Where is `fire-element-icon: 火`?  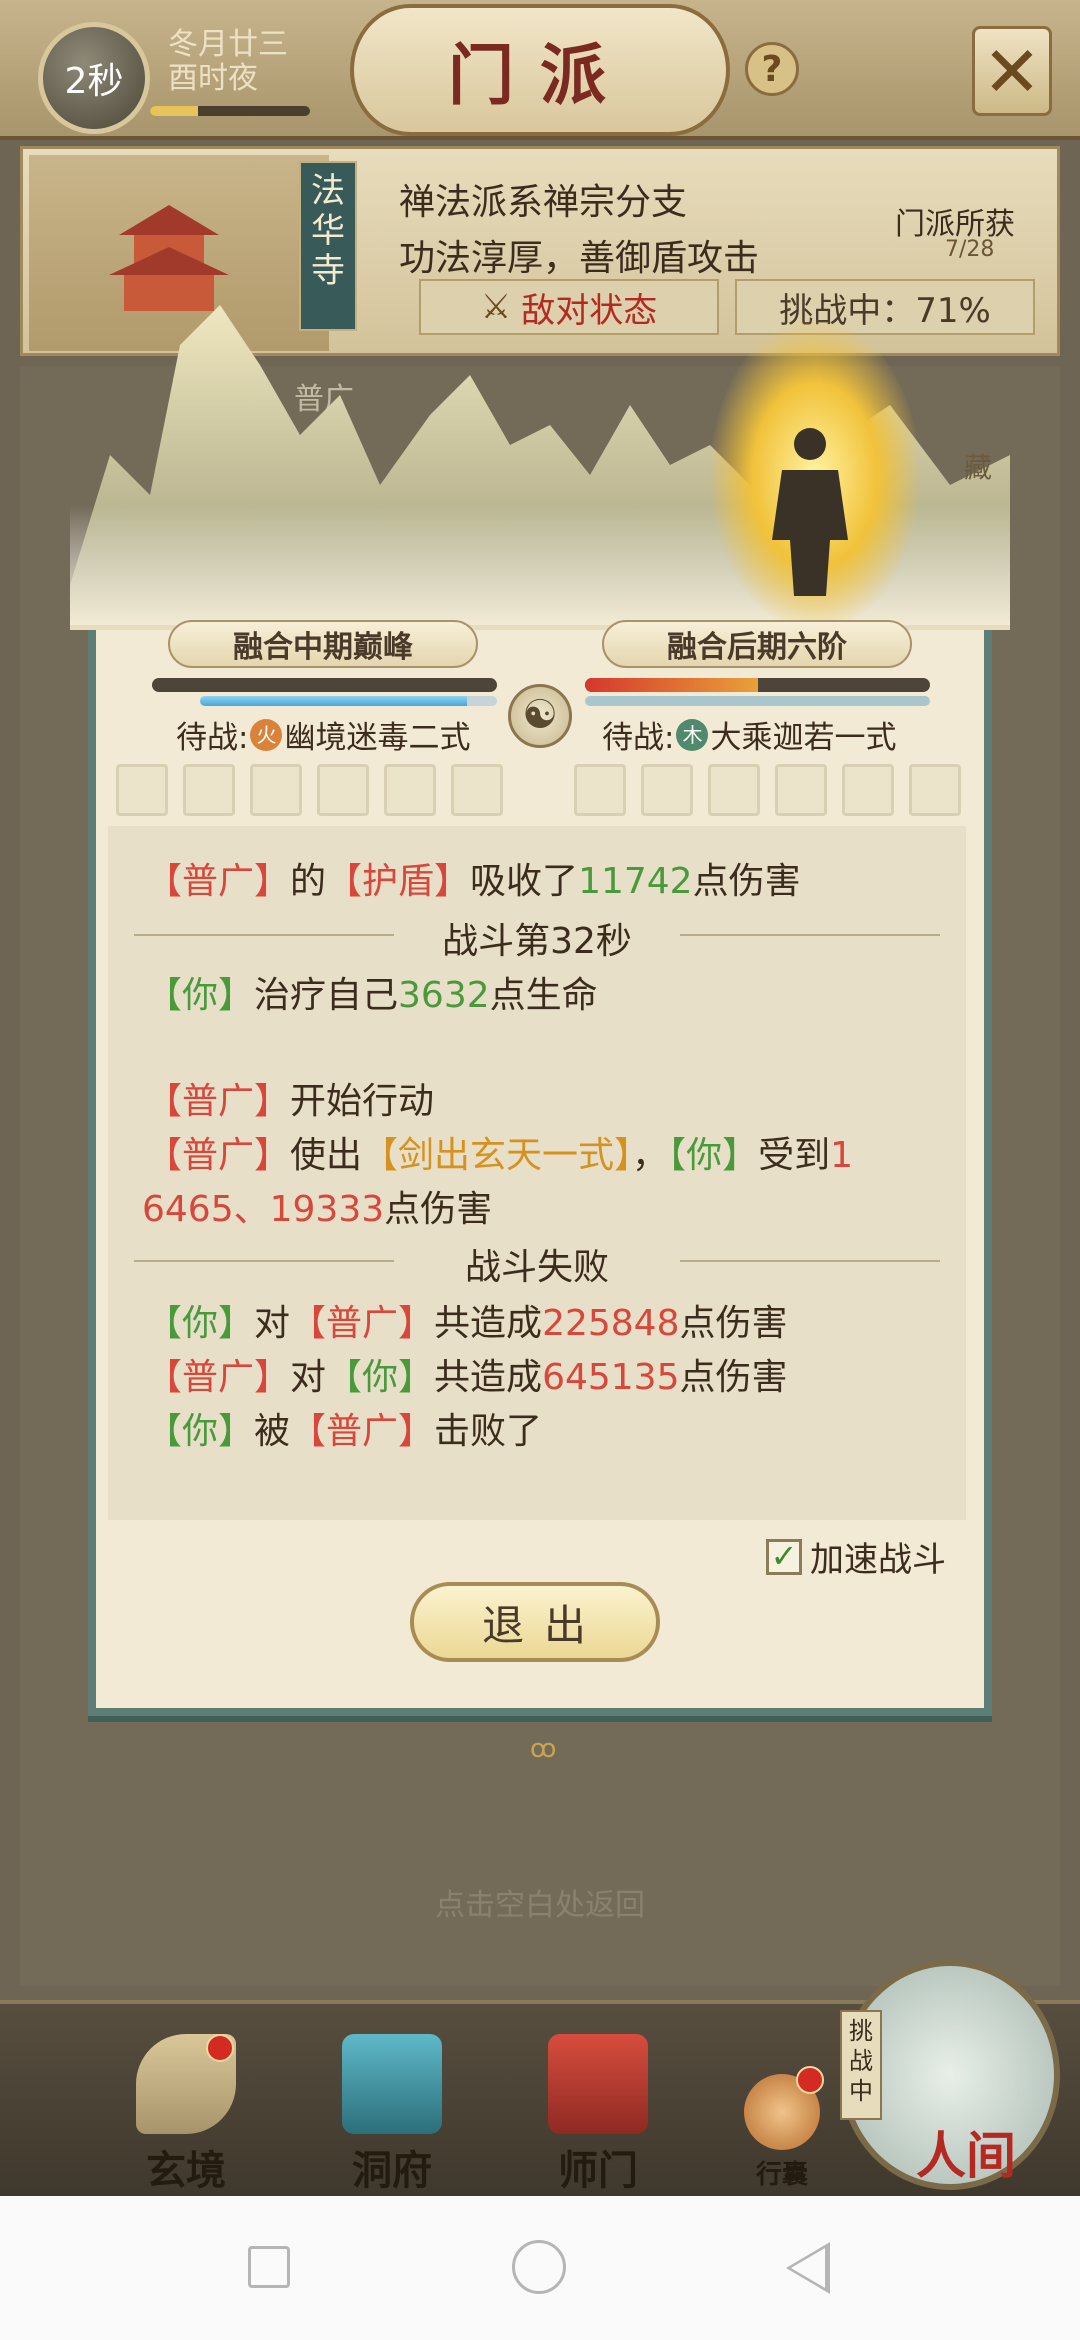
fire-element-icon: 火 is located at coordinates (266, 734).